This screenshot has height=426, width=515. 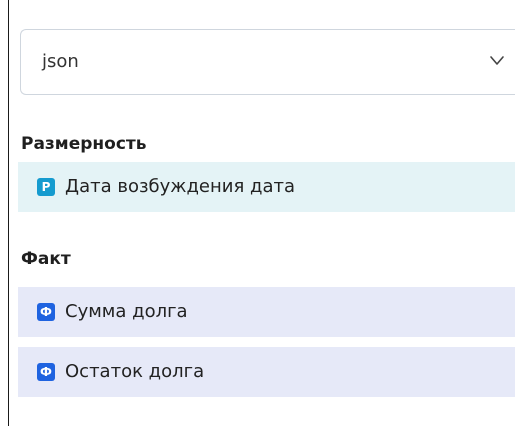 What do you see at coordinates (267, 62) in the screenshot?
I see `format-select: json` at bounding box center [267, 62].